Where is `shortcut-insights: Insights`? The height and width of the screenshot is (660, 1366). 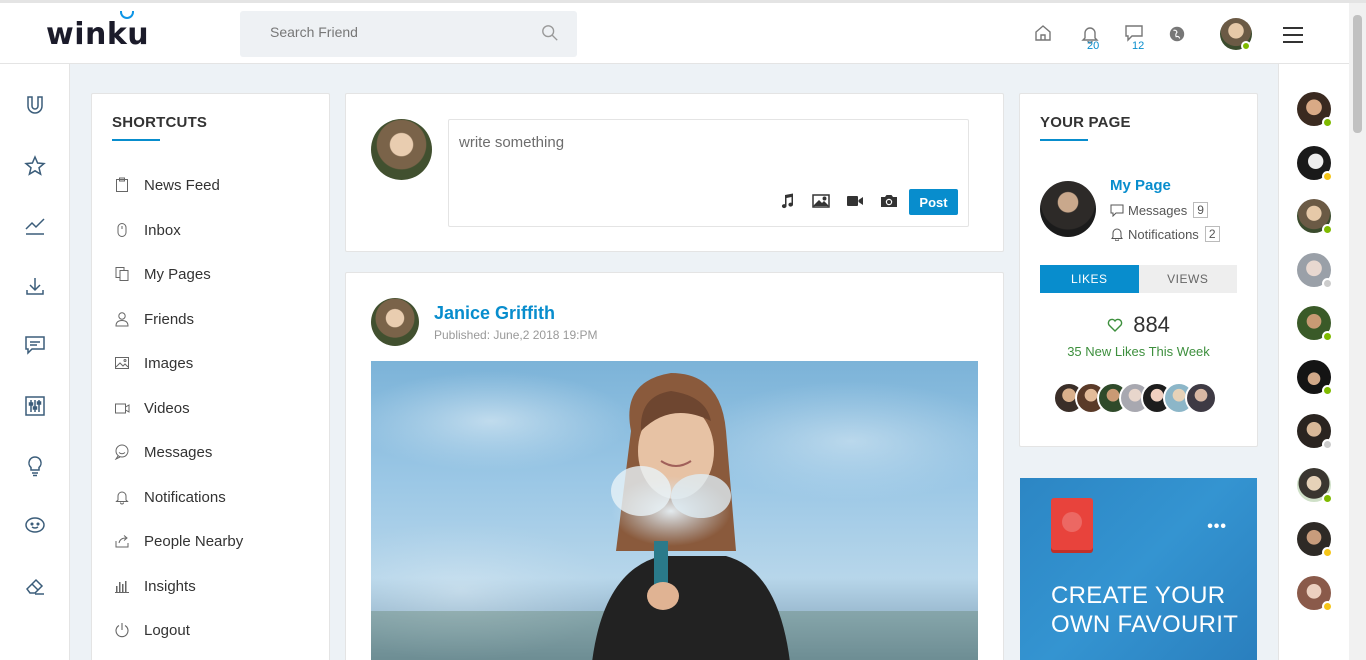 shortcut-insights: Insights is located at coordinates (155, 586).